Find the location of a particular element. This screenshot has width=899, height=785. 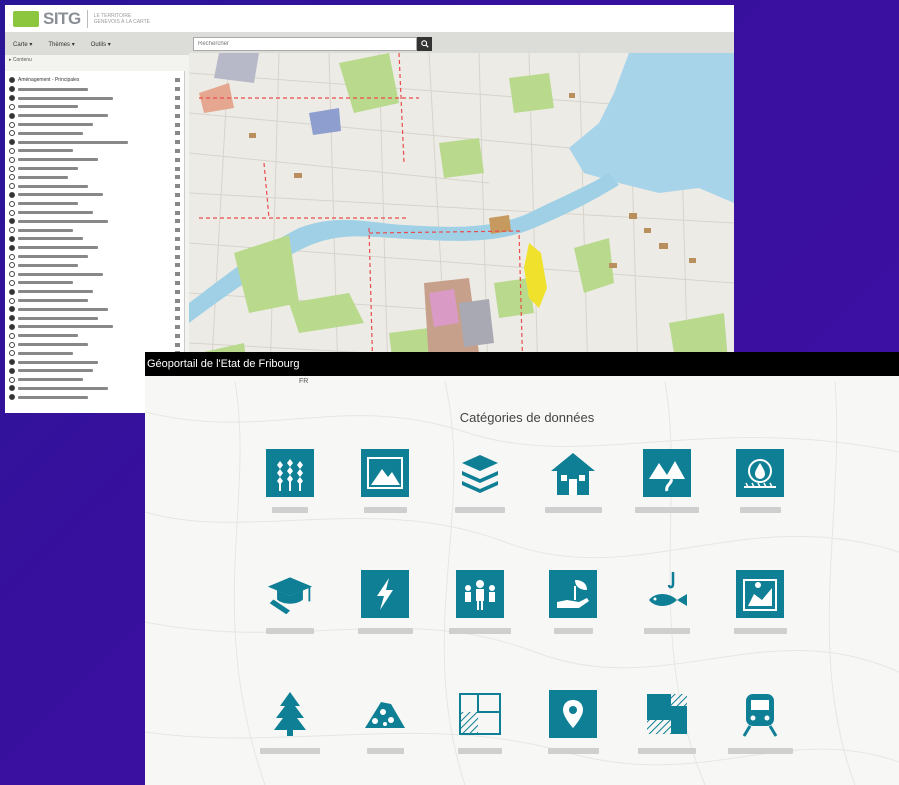

category-population is located at coordinates (480, 602).